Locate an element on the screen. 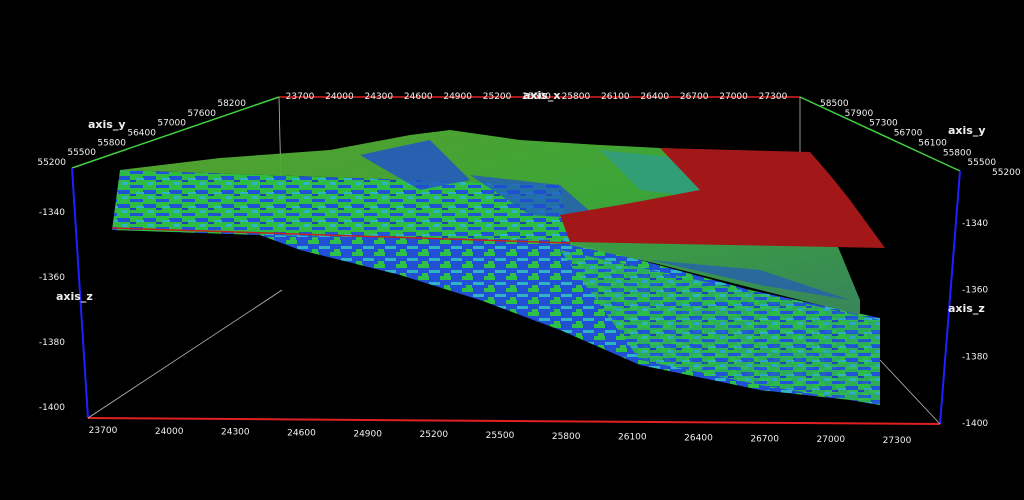 This screenshot has width=1024, height=500. z-tick-left: -1340 is located at coordinates (52, 213).